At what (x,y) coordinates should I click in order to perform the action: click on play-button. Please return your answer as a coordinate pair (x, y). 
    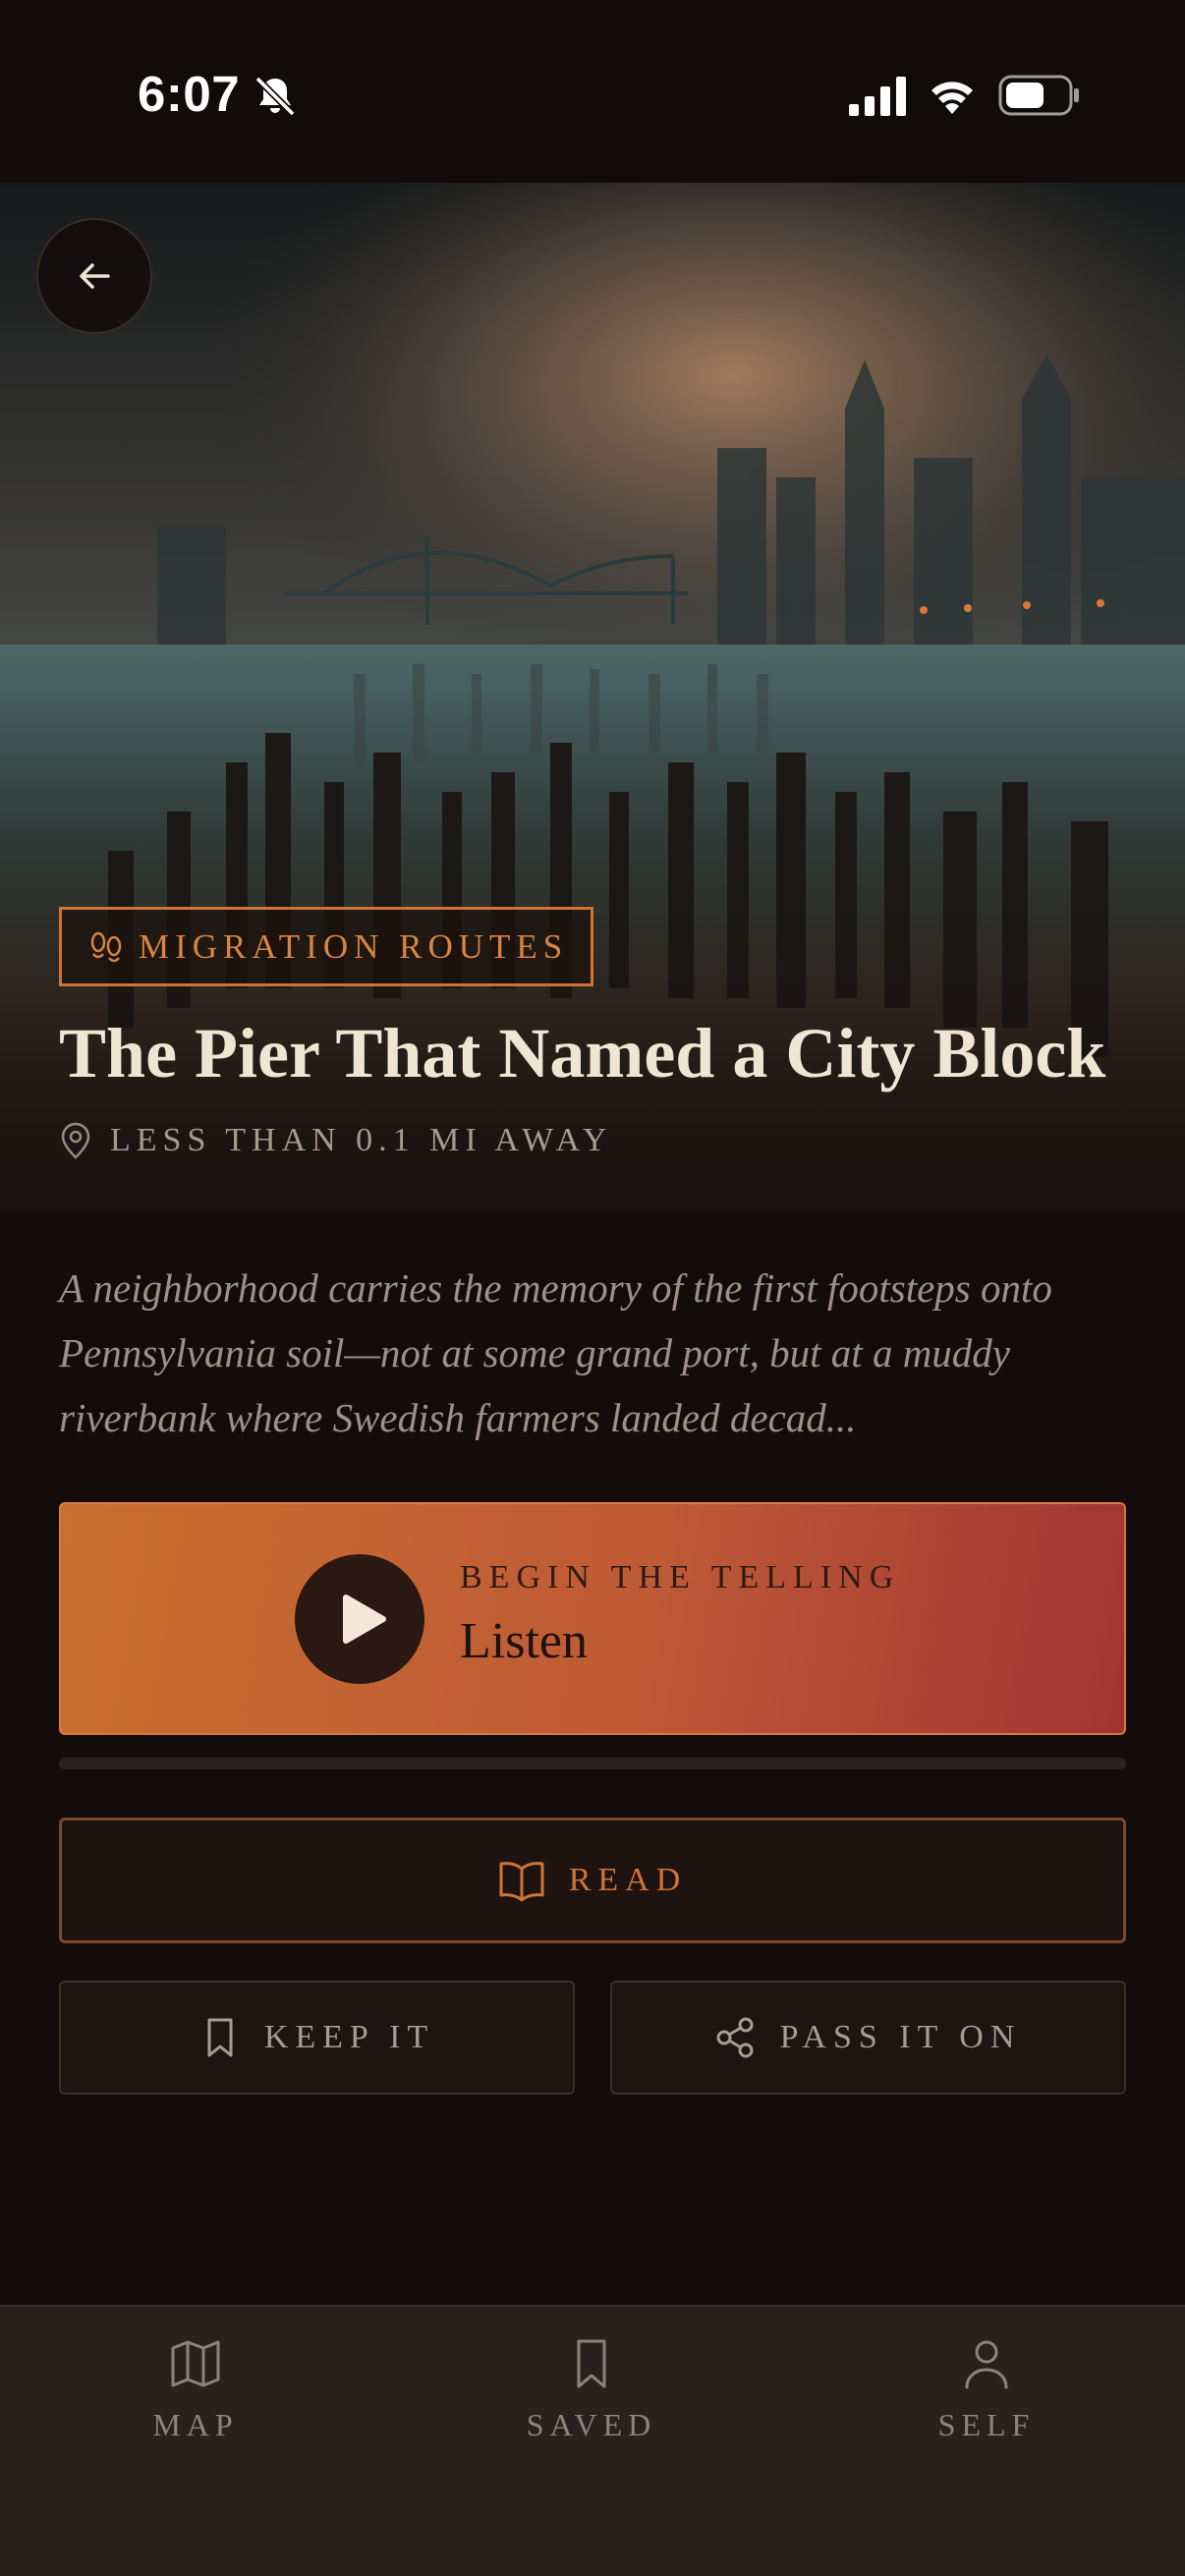
    Looking at the image, I should click on (359, 1619).